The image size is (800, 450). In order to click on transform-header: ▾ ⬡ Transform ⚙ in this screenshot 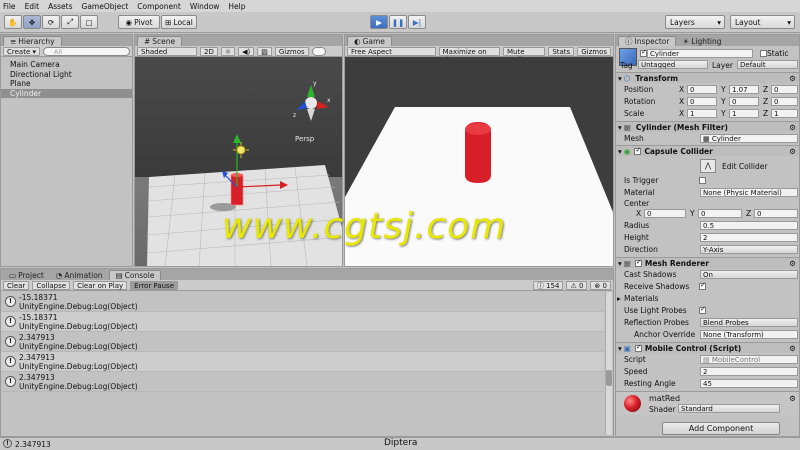, I will do `click(707, 77)`.